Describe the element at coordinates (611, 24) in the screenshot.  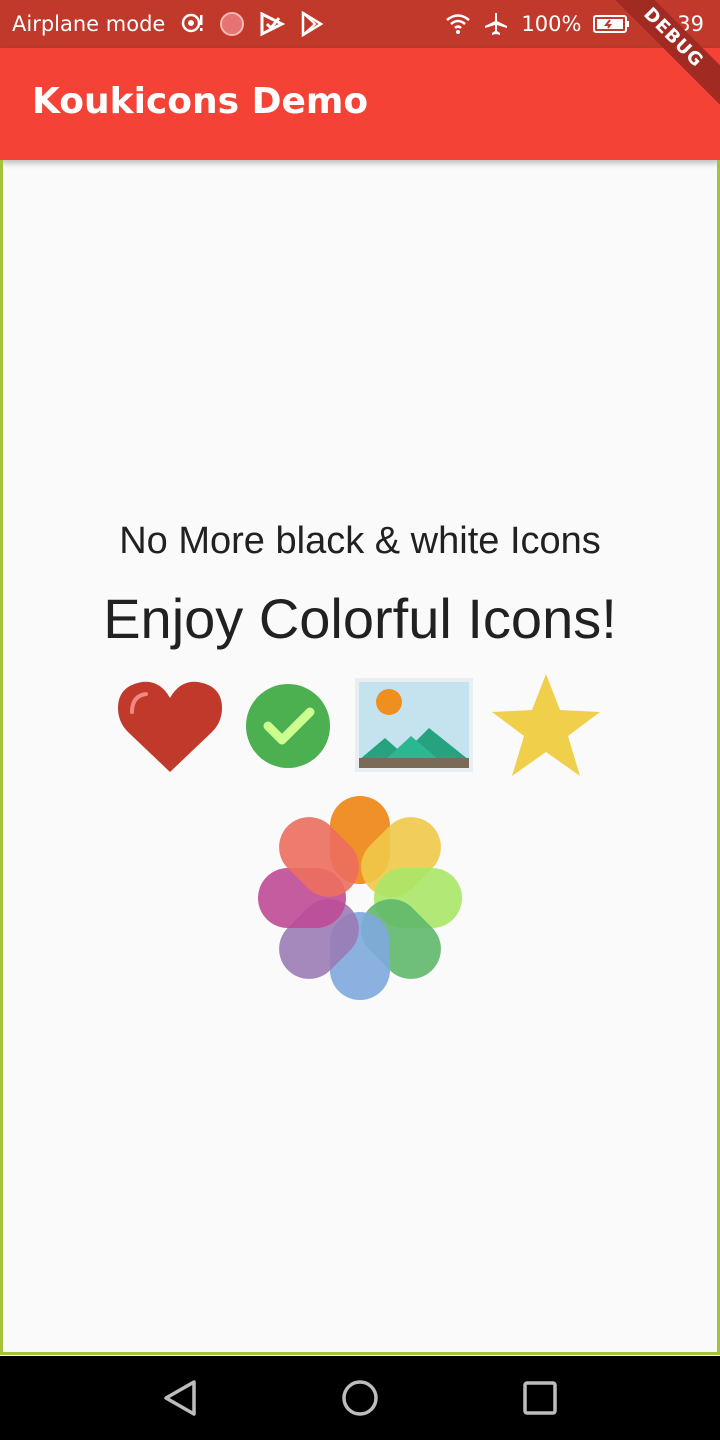
I see `battery-icon` at that location.